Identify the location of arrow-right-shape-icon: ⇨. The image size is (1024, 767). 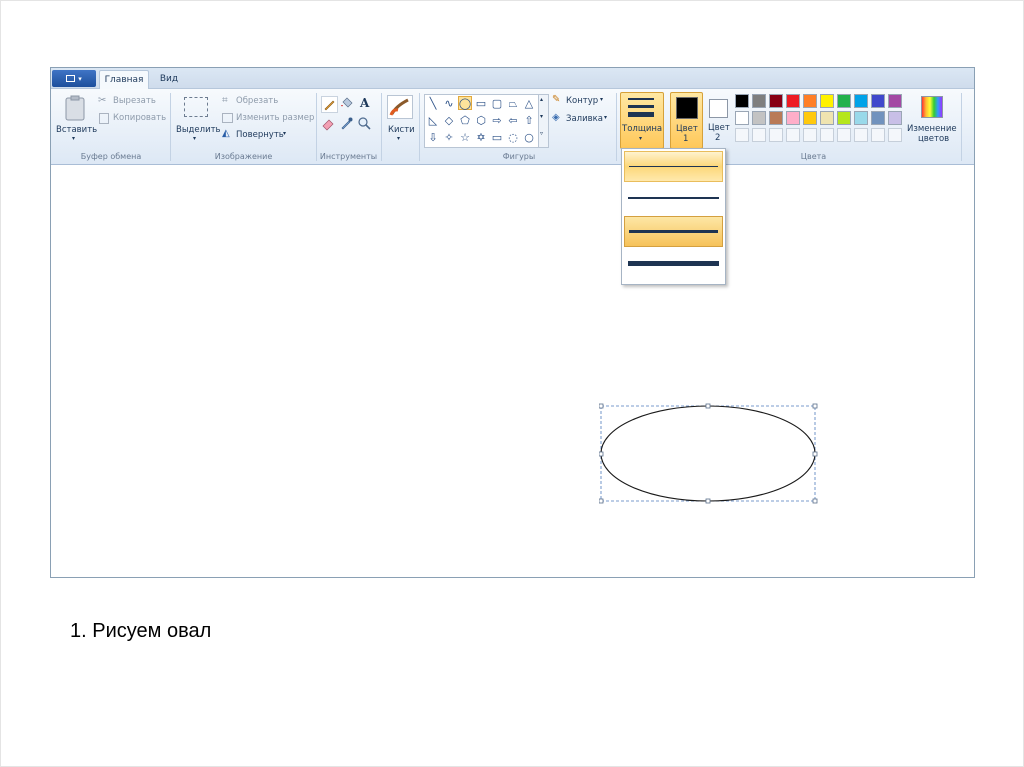
(497, 120).